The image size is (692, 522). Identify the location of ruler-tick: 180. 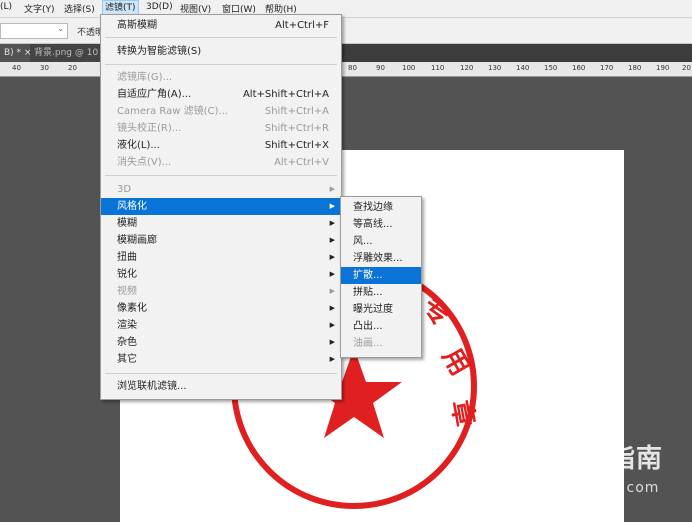
(635, 68).